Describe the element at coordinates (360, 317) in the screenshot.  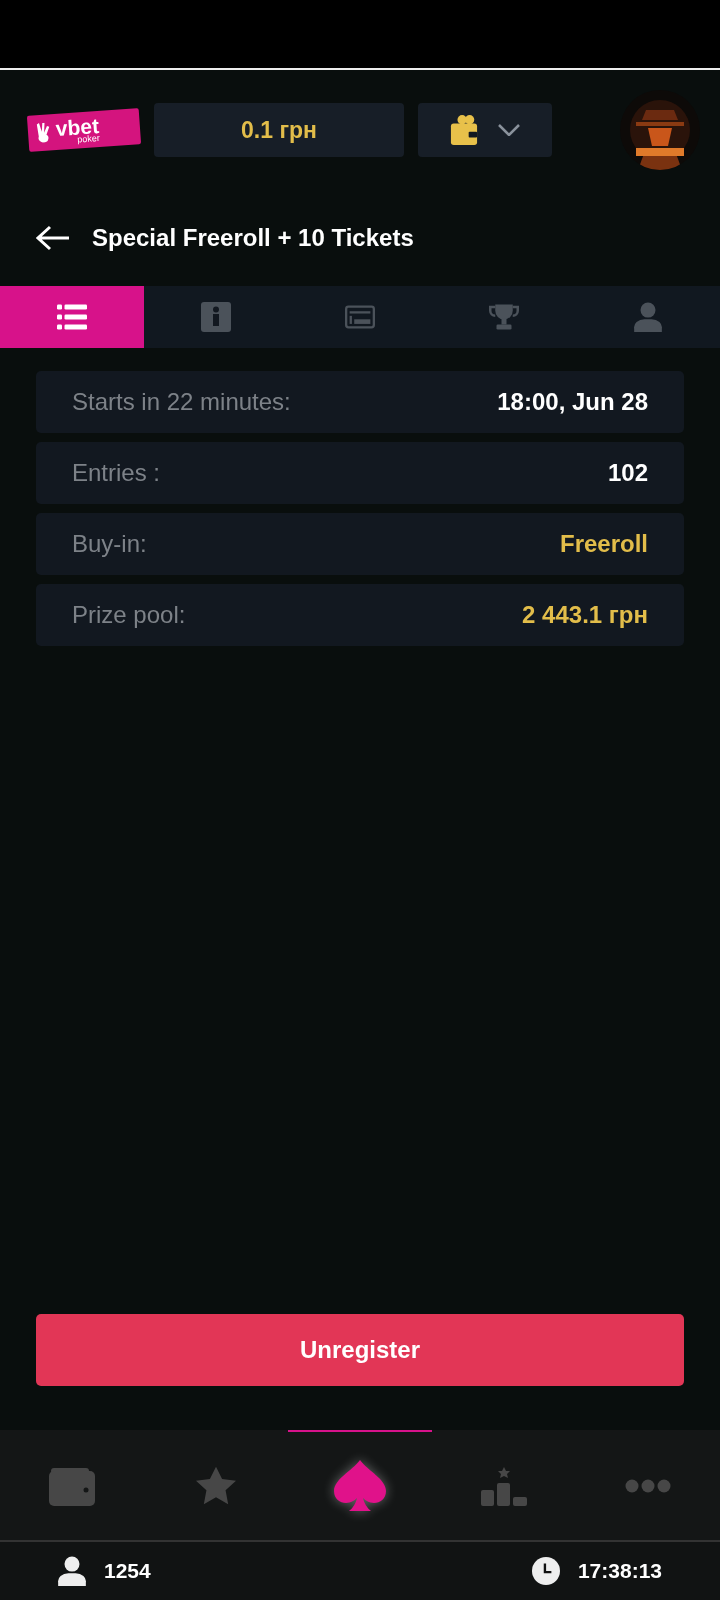
I see `card-icon` at that location.